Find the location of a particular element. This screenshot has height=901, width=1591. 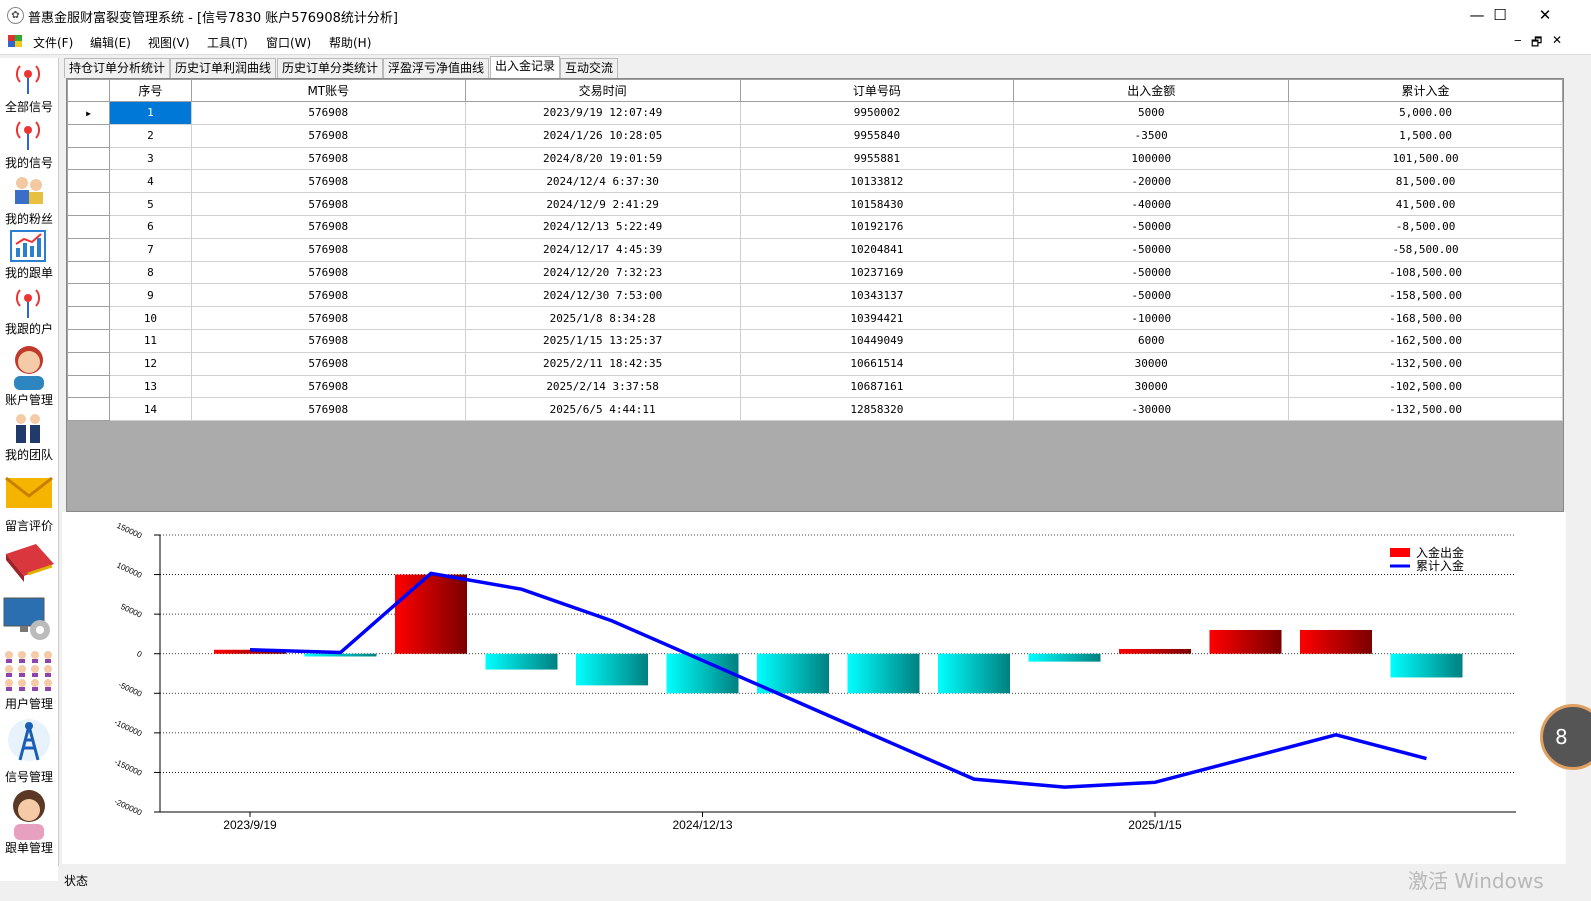

tab-floating-equity-curve: 浮盈浮亏净值曲线 is located at coordinates (436, 68).